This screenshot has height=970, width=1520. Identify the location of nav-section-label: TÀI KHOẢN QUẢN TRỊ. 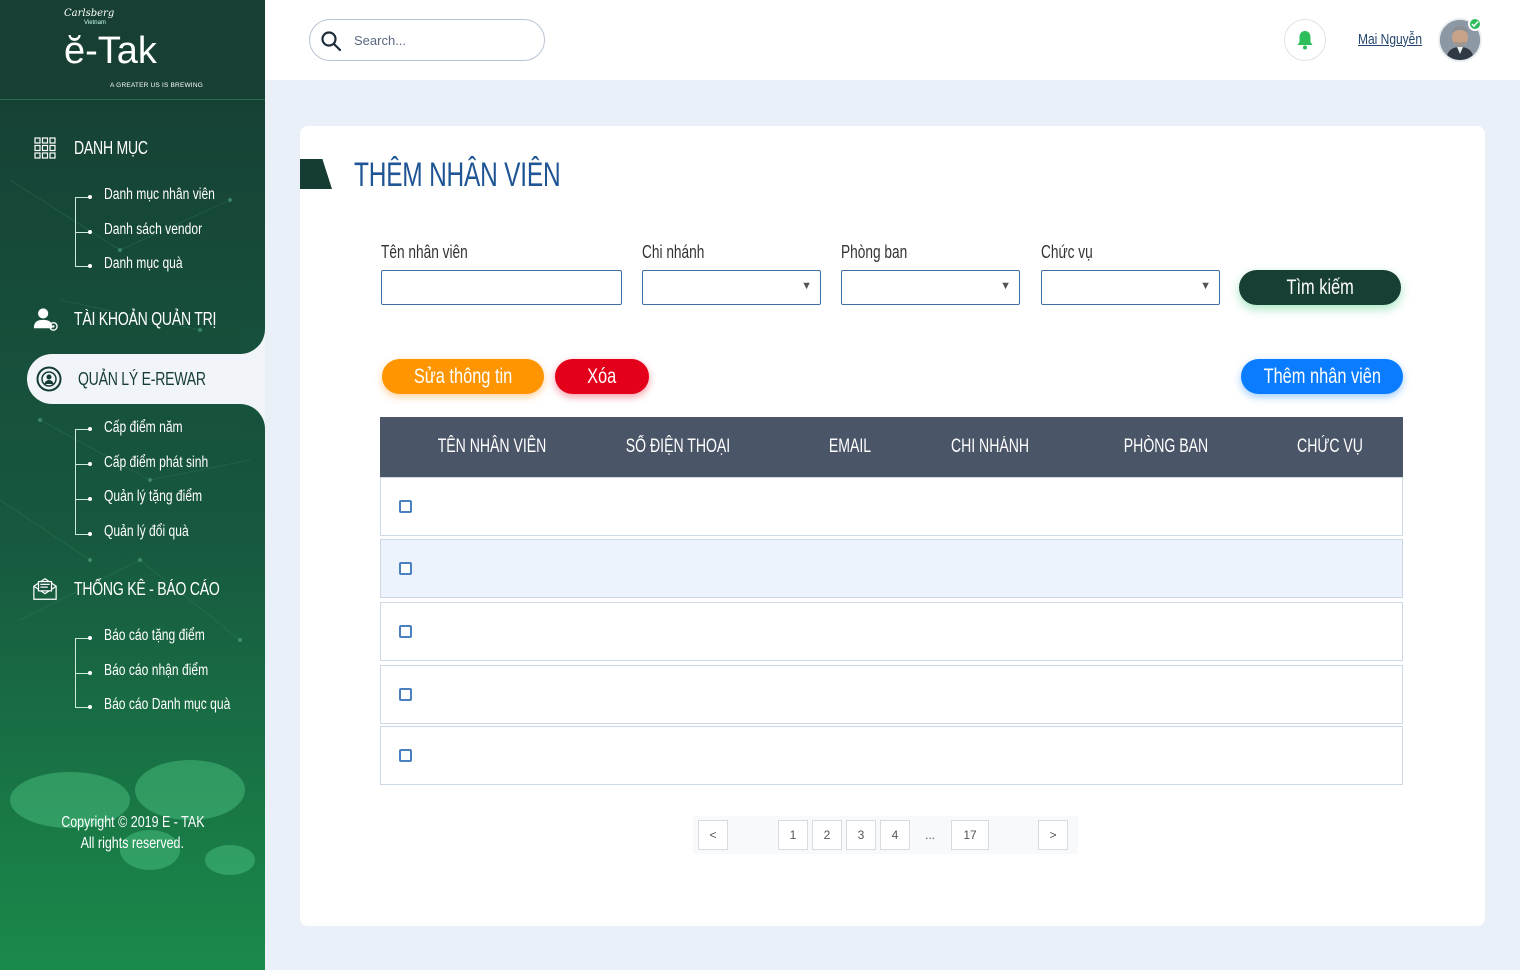
(145, 318).